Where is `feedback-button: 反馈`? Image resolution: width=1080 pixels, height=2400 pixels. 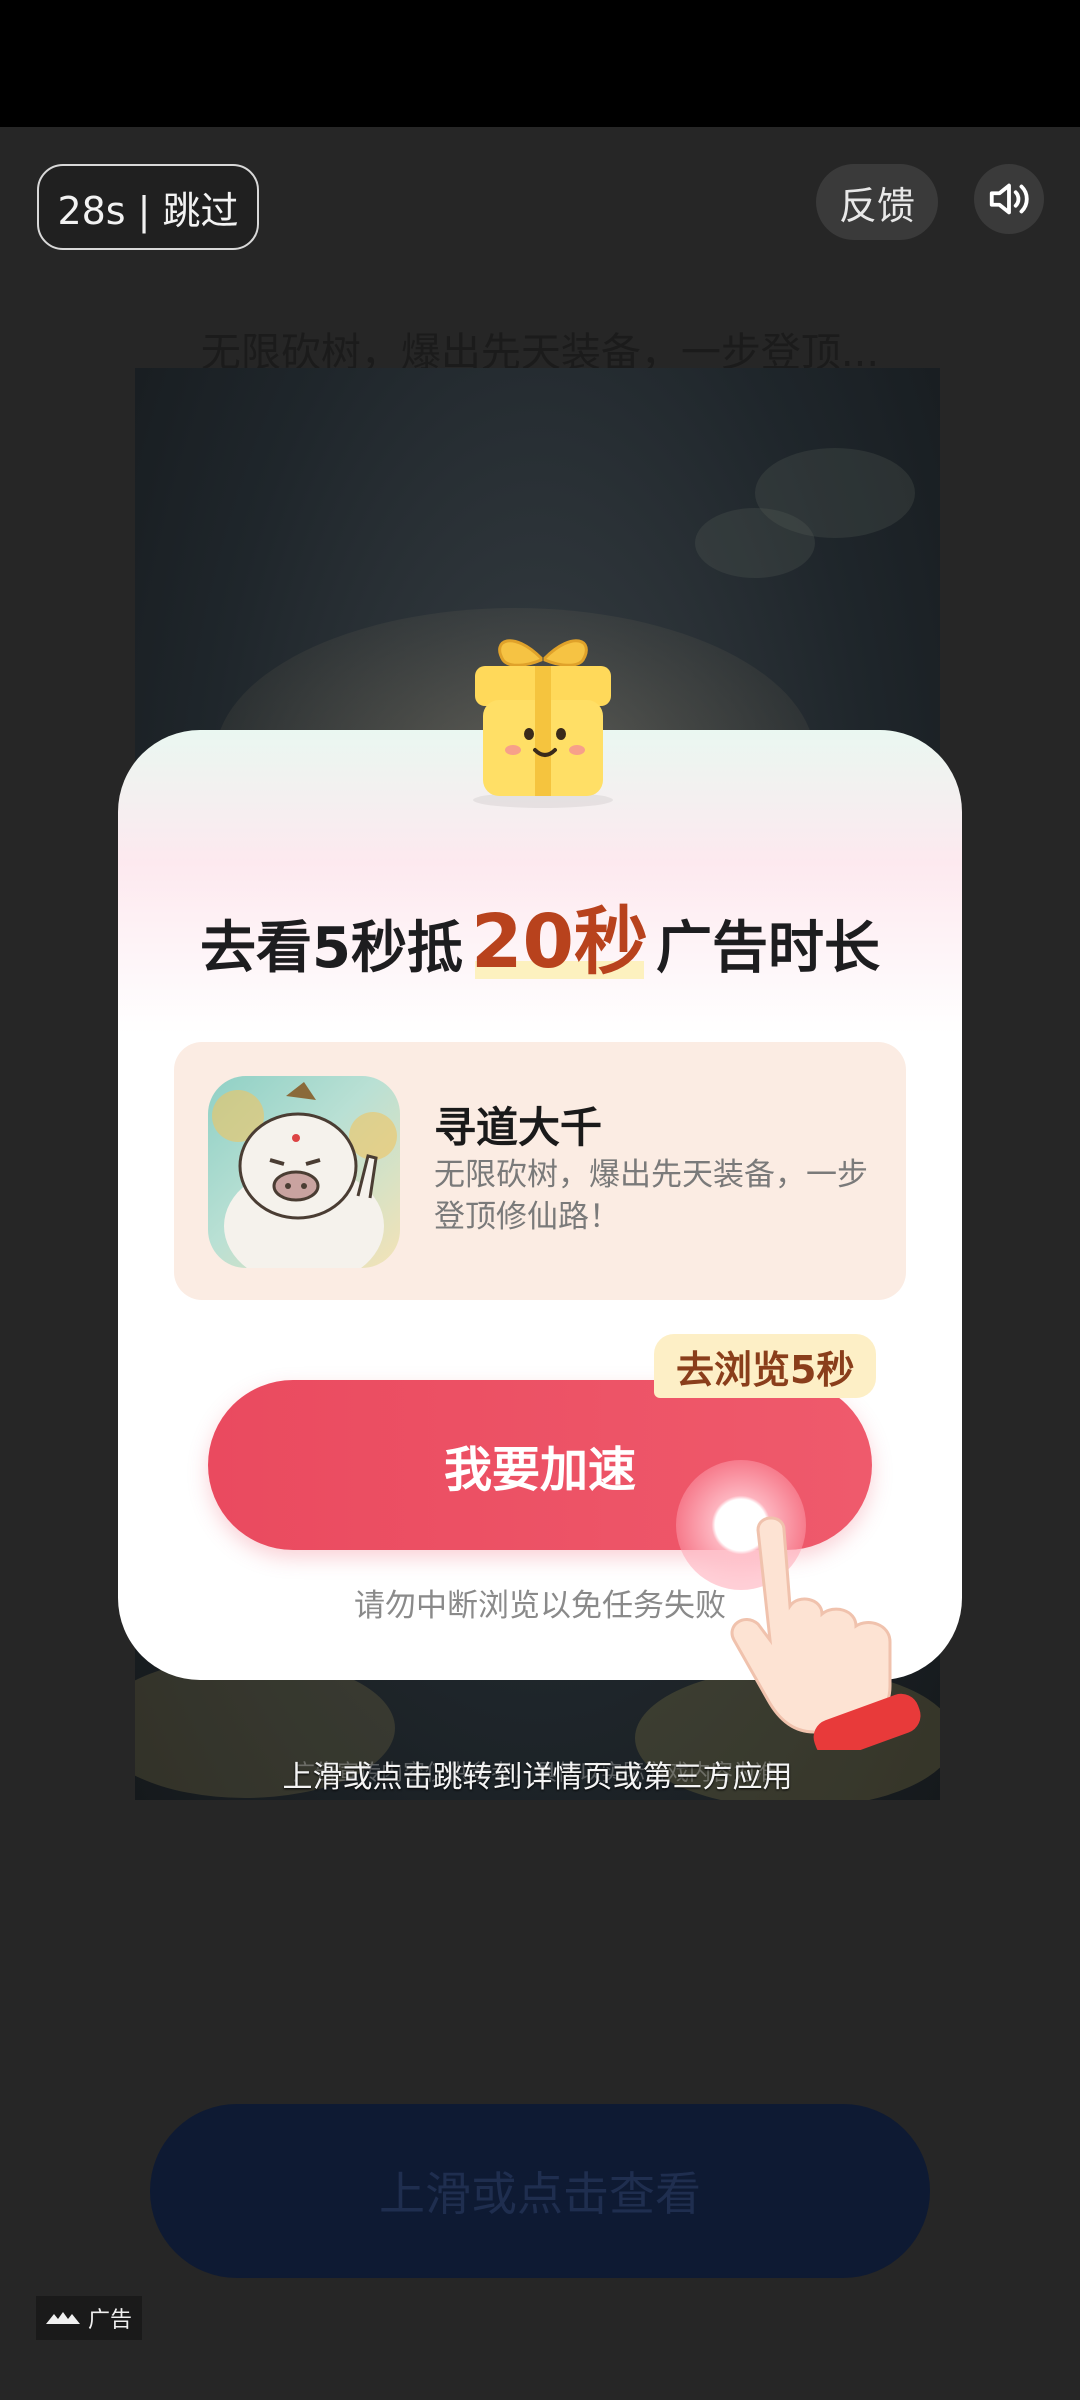
feedback-button: 反馈 is located at coordinates (877, 202).